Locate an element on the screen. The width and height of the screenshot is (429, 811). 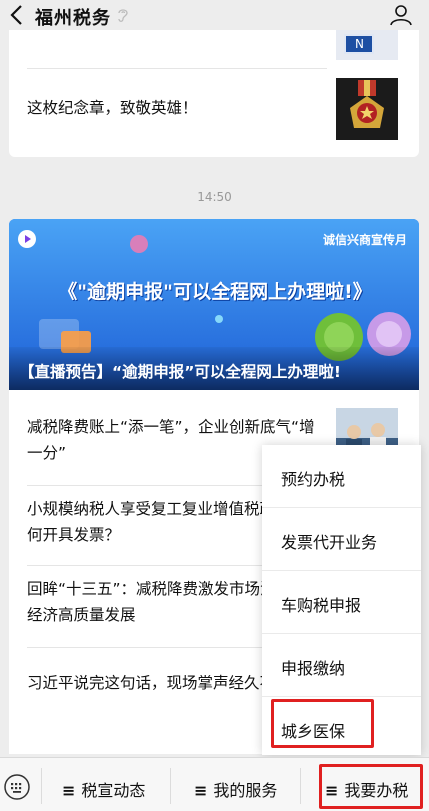
article-thumbnail is located at coordinates (367, 45).